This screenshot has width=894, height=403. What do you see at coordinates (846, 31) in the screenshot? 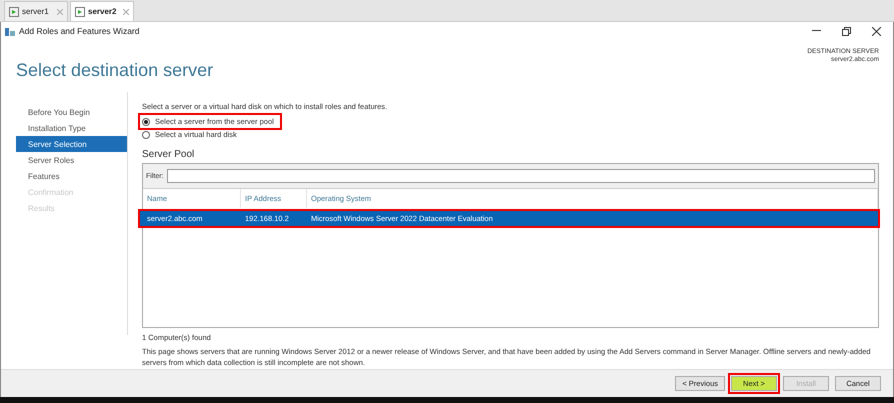
I see `restore-icon` at bounding box center [846, 31].